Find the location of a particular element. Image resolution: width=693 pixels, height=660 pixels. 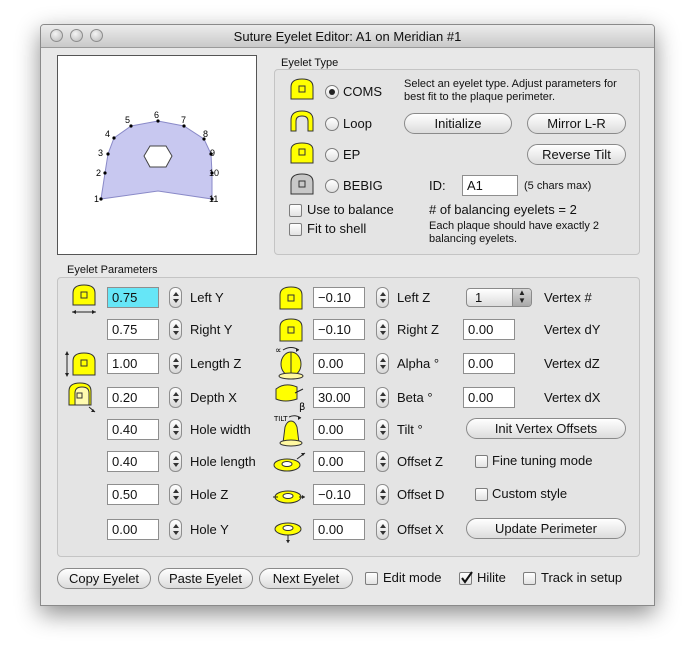

offset-z-eyelet-icon is located at coordinates (289, 462).